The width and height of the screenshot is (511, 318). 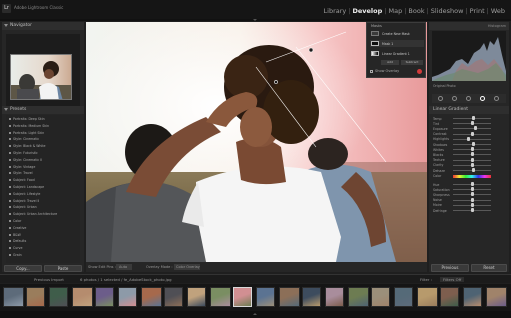 What do you see at coordinates (477, 11) in the screenshot?
I see `module-print: Print` at bounding box center [477, 11].